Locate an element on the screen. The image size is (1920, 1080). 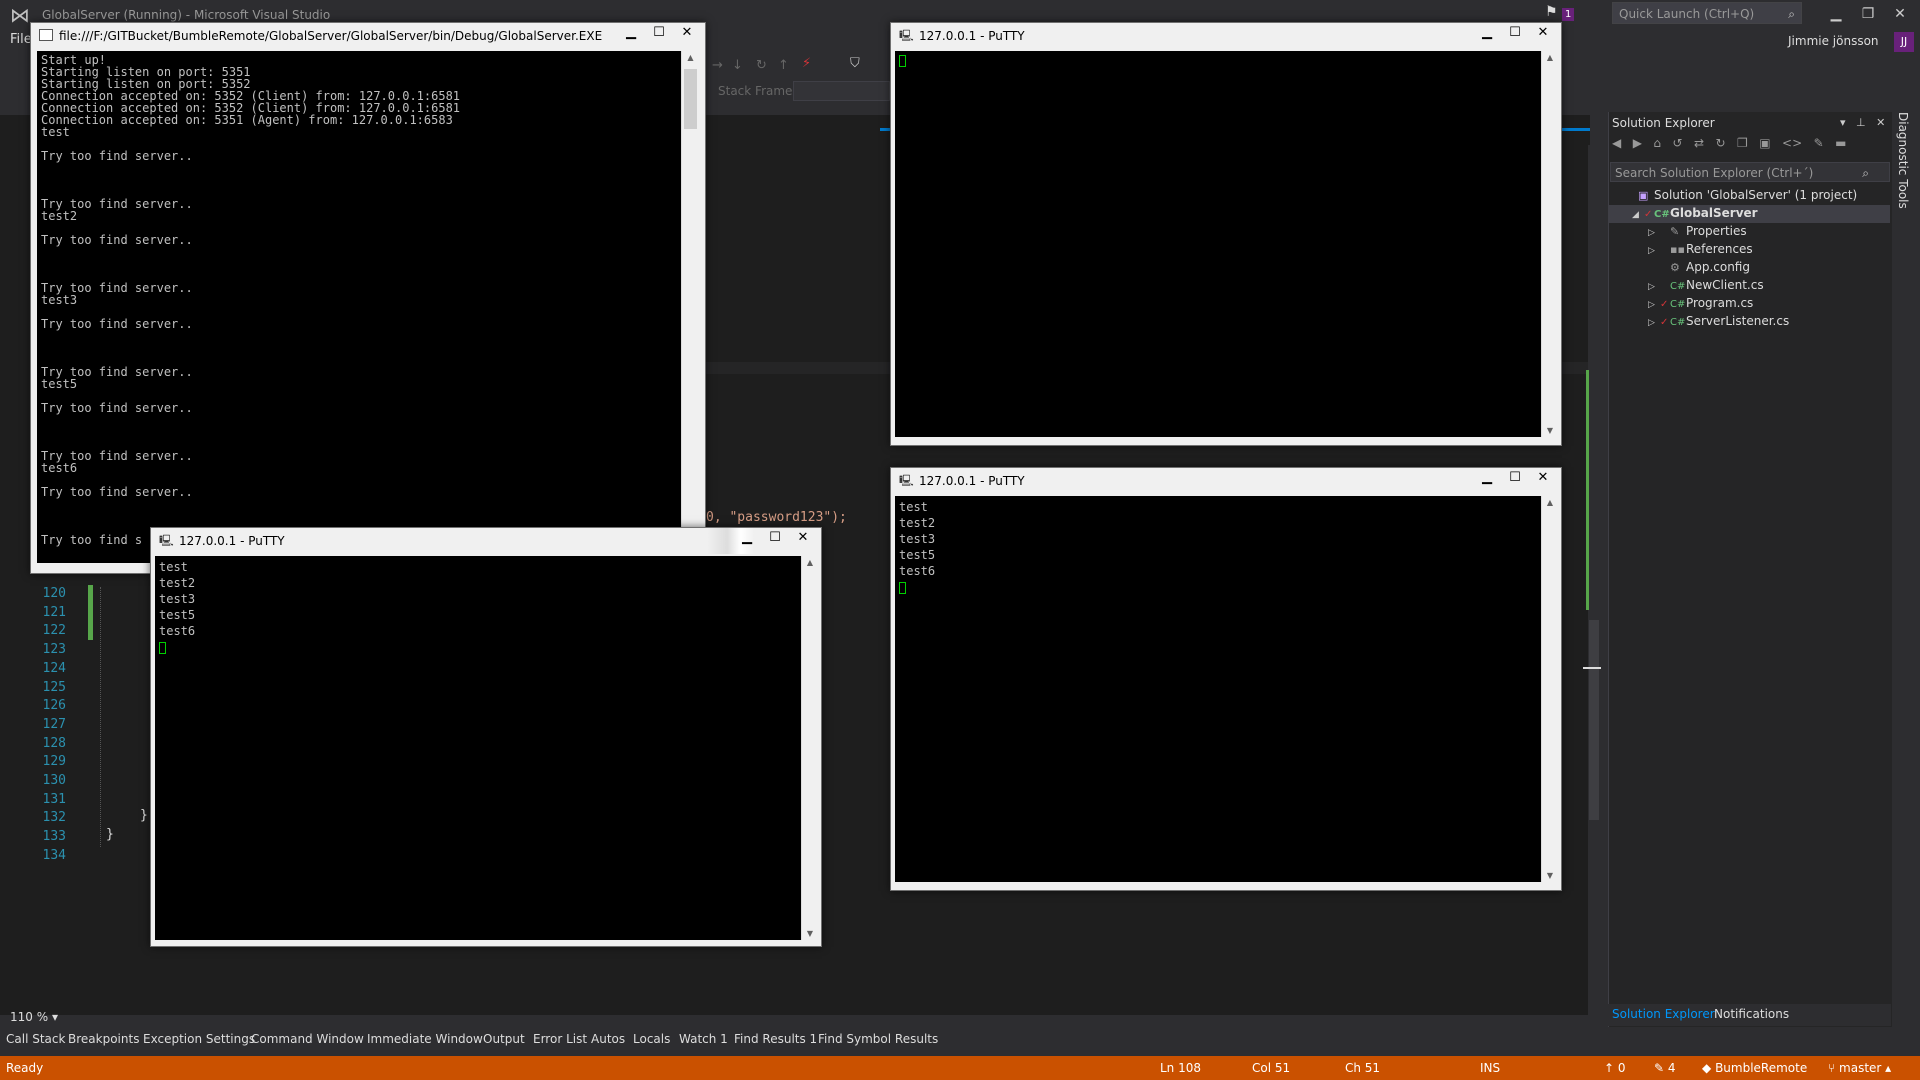
tool-window-tab: Immediate Window is located at coordinates (425, 1039).